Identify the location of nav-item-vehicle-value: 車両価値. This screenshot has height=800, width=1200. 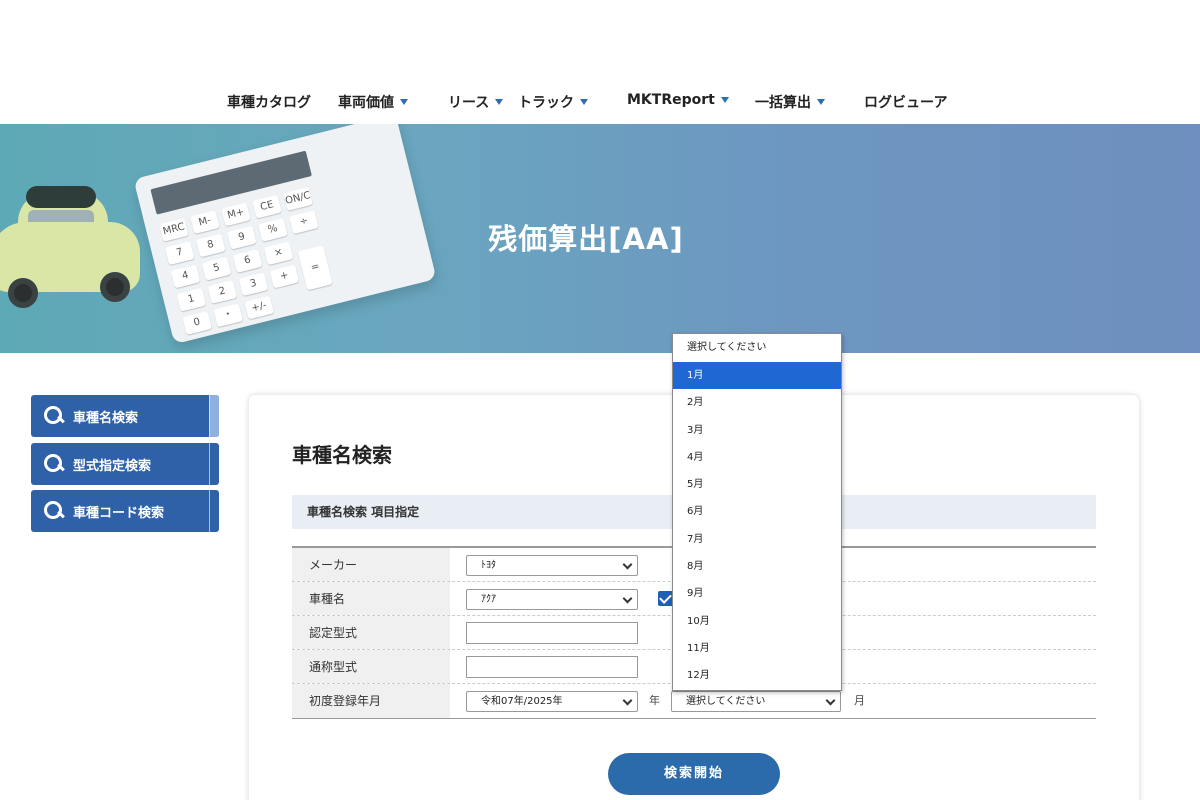
(373, 102).